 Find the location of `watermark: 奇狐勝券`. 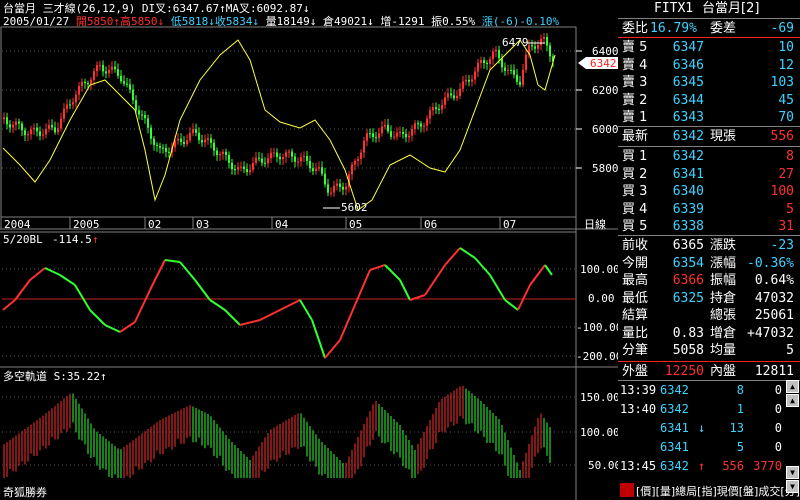

watermark: 奇狐勝券 is located at coordinates (25, 492).